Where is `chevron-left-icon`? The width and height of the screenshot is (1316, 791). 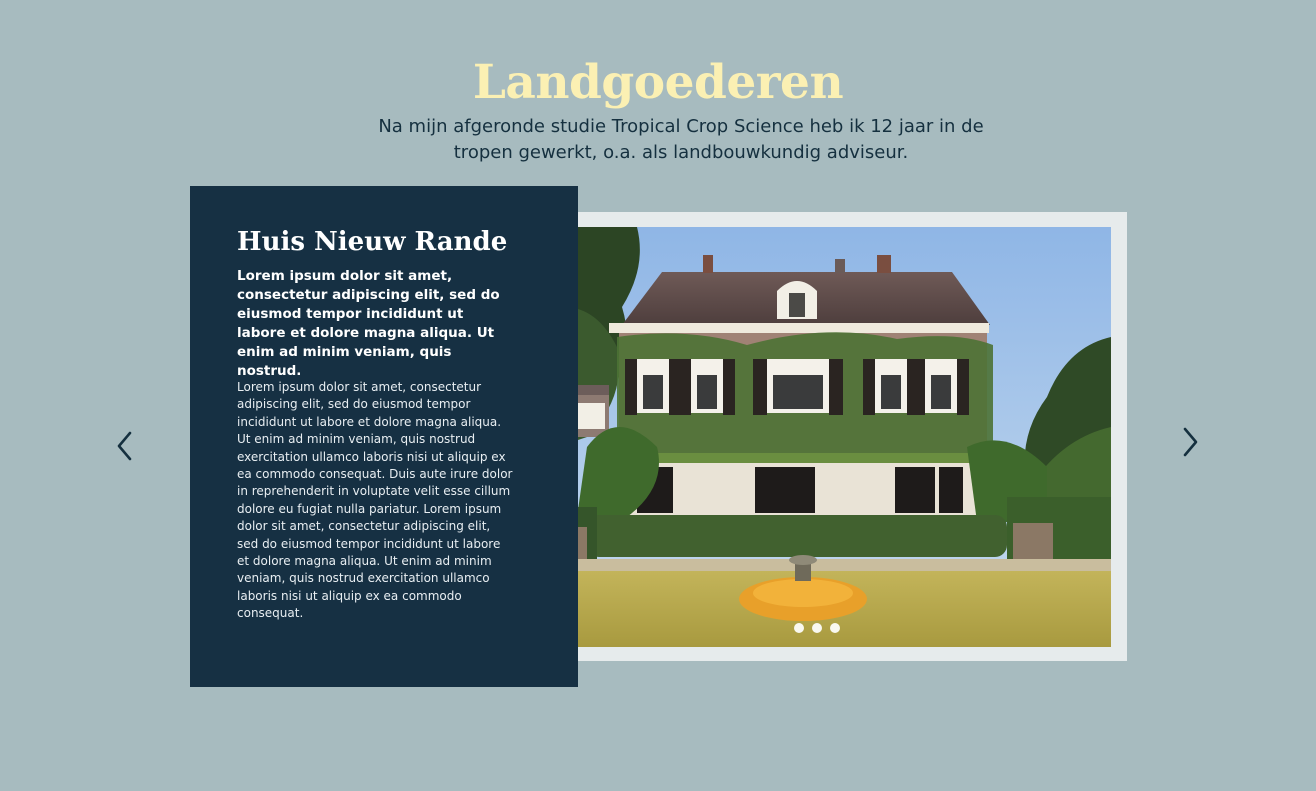 chevron-left-icon is located at coordinates (124, 446).